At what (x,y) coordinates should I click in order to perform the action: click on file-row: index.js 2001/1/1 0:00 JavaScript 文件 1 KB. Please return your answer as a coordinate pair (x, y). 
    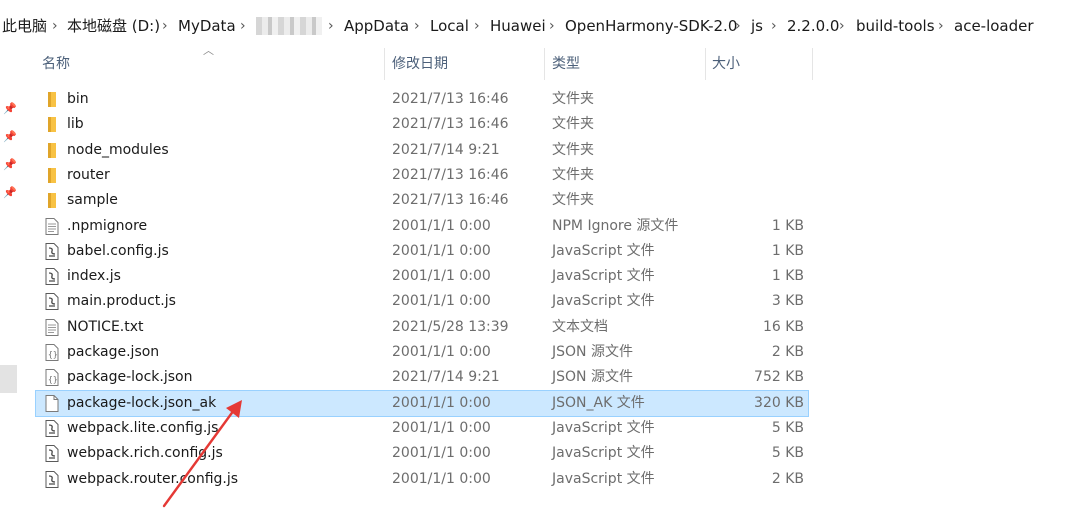
    Looking at the image, I should click on (422, 276).